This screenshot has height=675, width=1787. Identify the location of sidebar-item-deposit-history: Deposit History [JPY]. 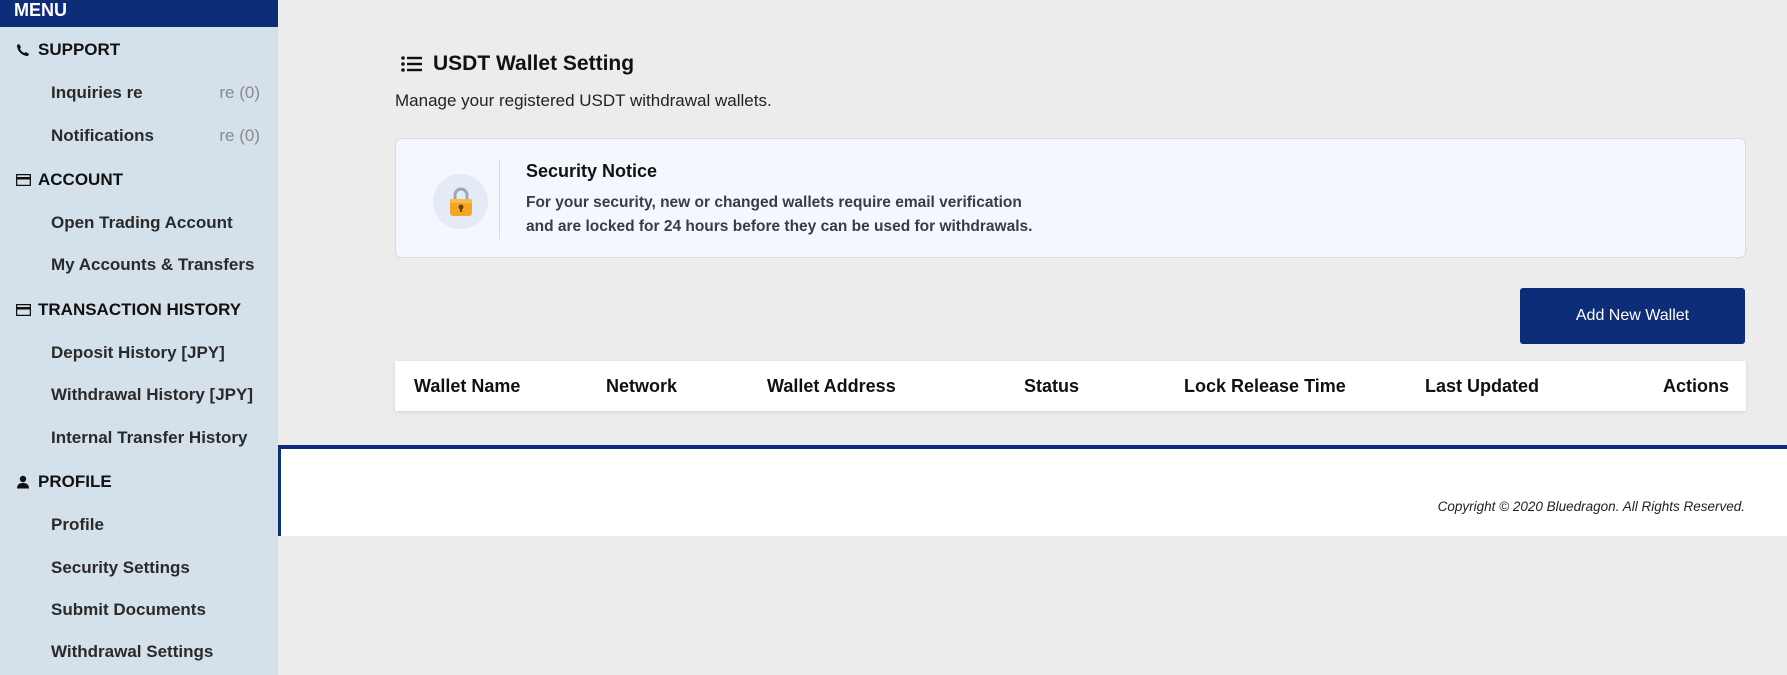
(155, 353).